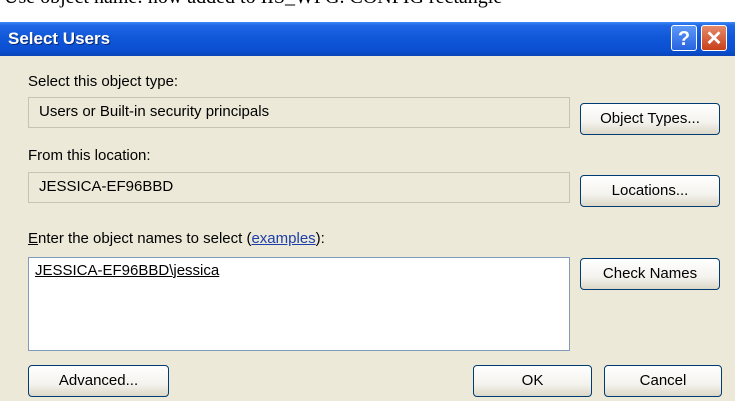 The image size is (735, 401). Describe the element at coordinates (714, 38) in the screenshot. I see `close-icon: ✕` at that location.